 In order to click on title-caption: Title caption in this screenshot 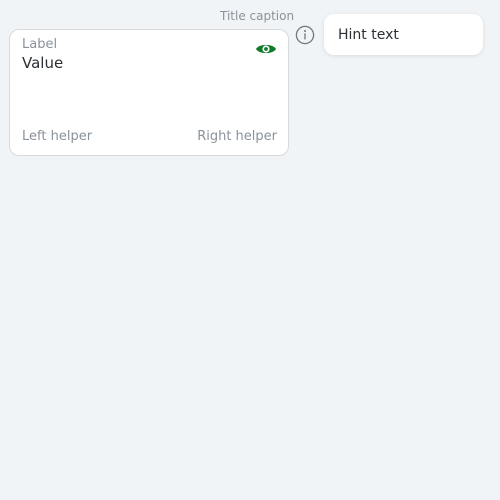, I will do `click(257, 16)`.